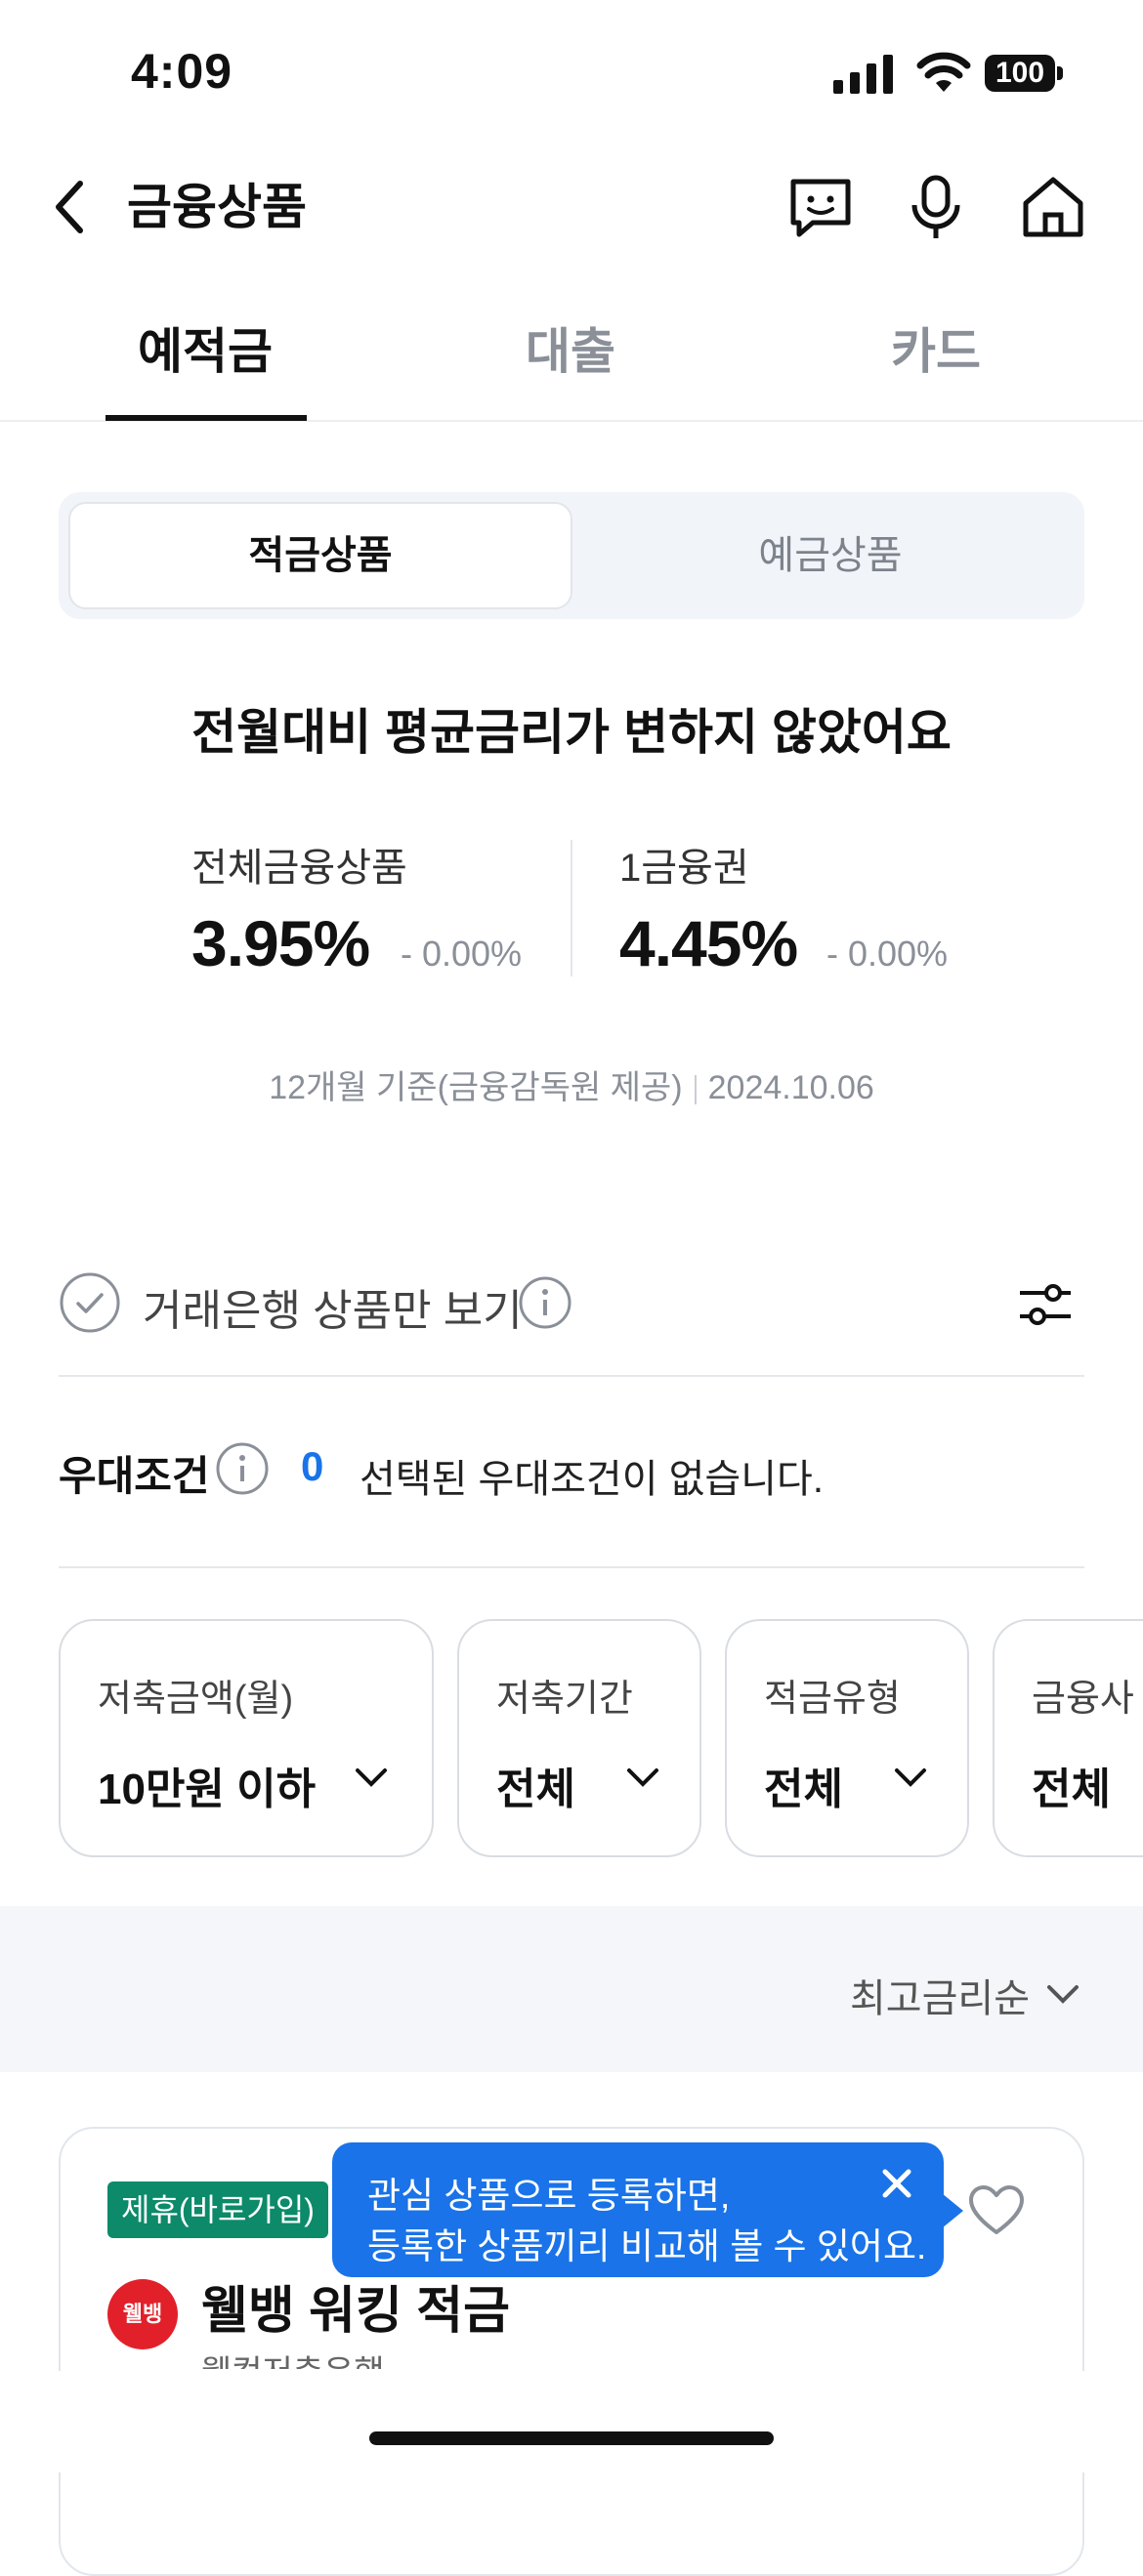 The image size is (1143, 2576). What do you see at coordinates (564, 1699) in the screenshot?
I see `chip-label: 저축기간` at bounding box center [564, 1699].